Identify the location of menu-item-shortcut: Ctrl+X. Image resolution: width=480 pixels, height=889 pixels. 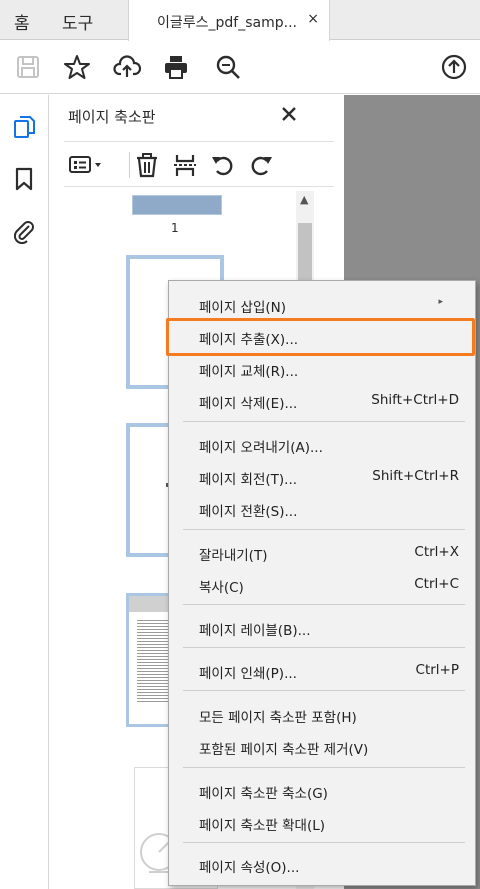
(436, 552).